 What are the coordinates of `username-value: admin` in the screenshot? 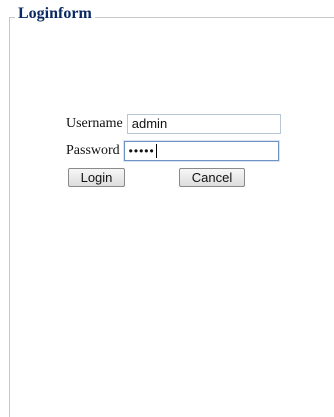 It's located at (149, 123).